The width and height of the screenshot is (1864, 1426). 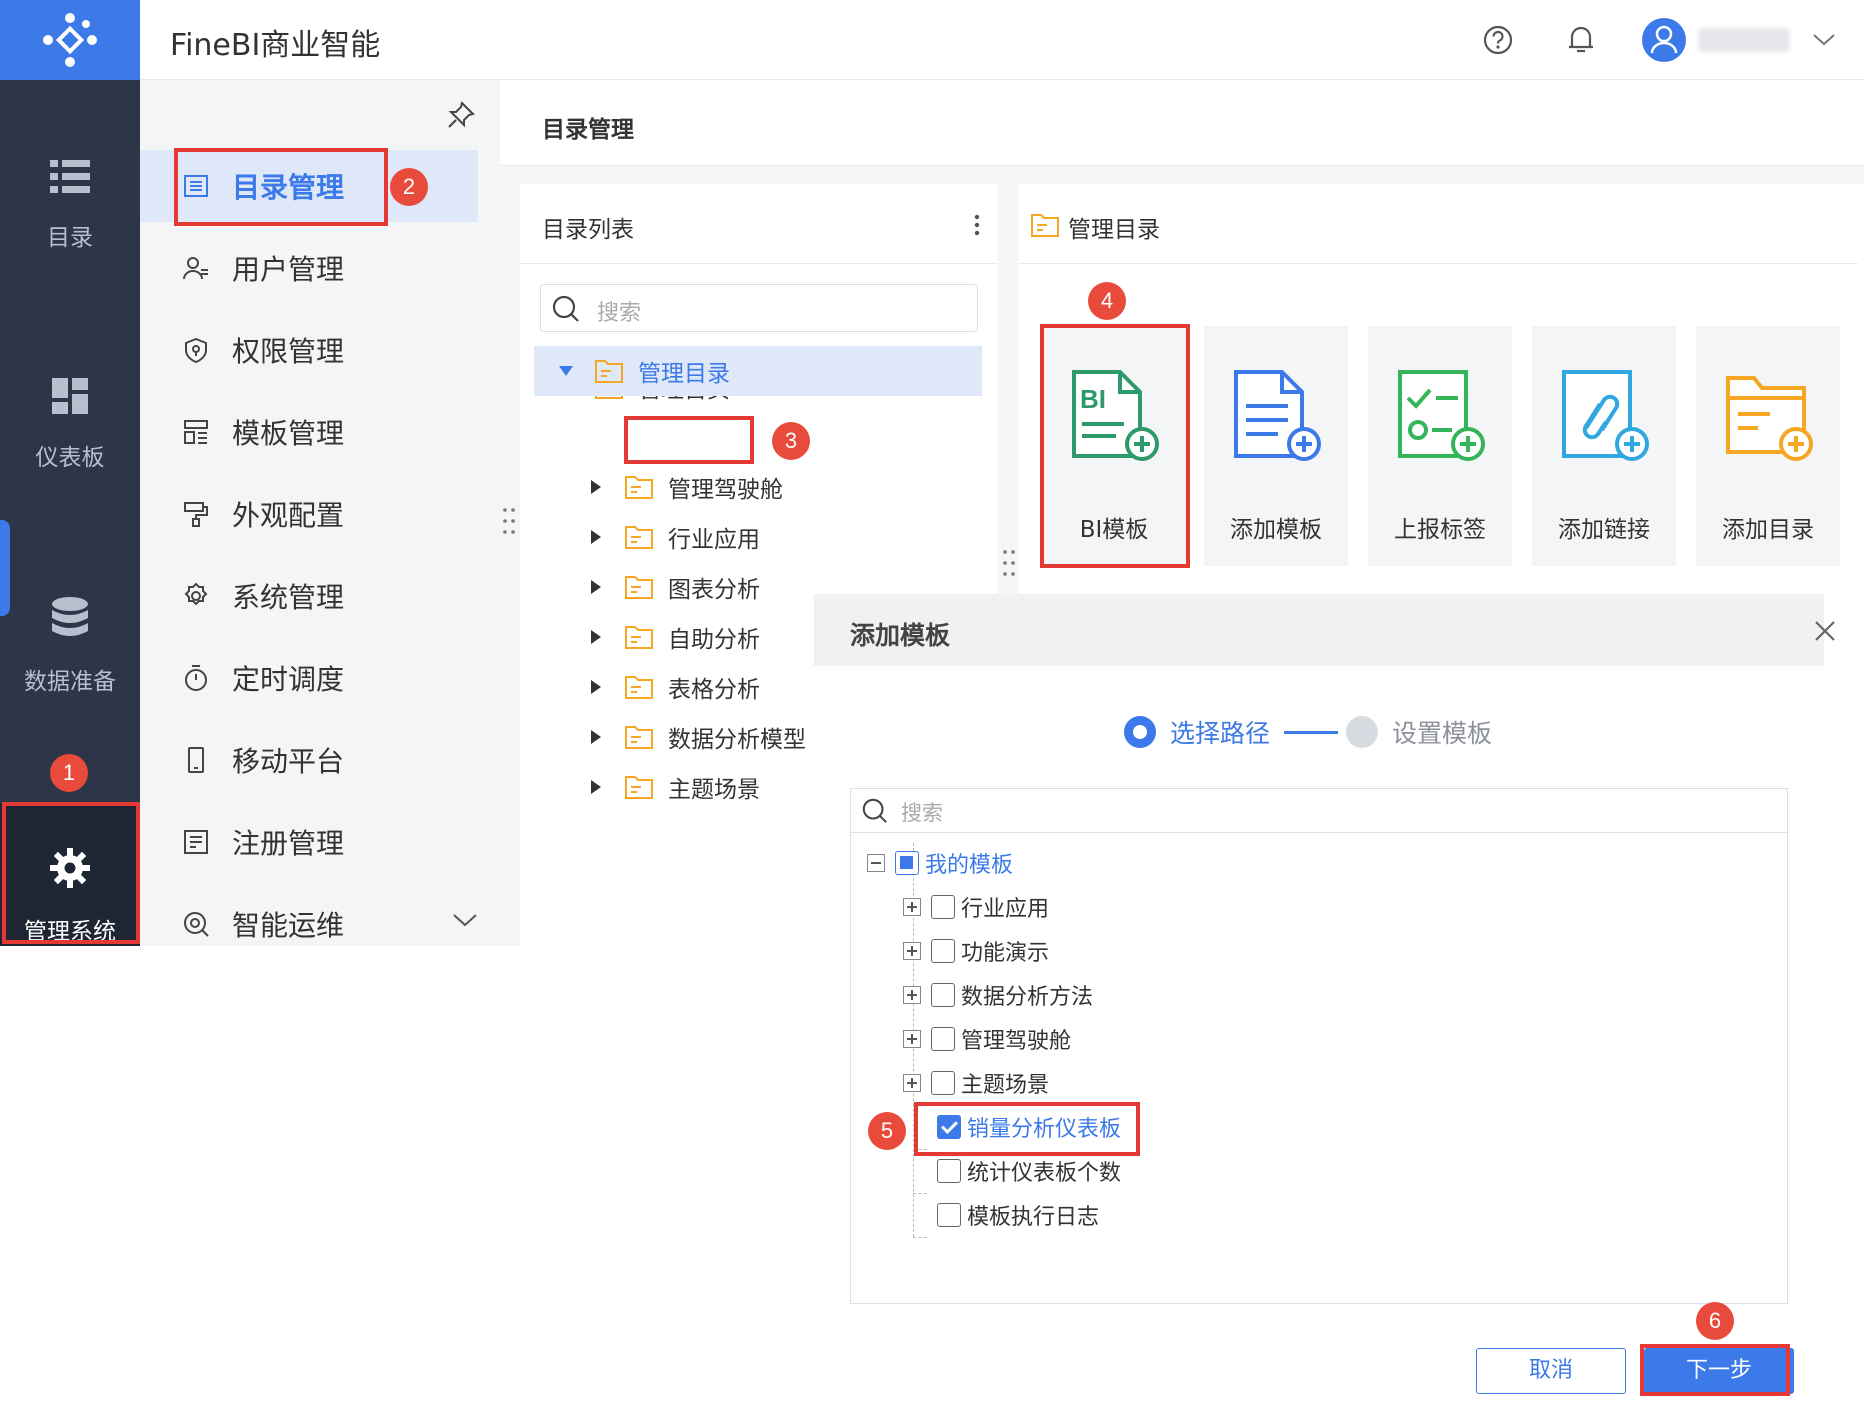 What do you see at coordinates (1002, 40) in the screenshot?
I see `top-header: FineBI商业智能` at bounding box center [1002, 40].